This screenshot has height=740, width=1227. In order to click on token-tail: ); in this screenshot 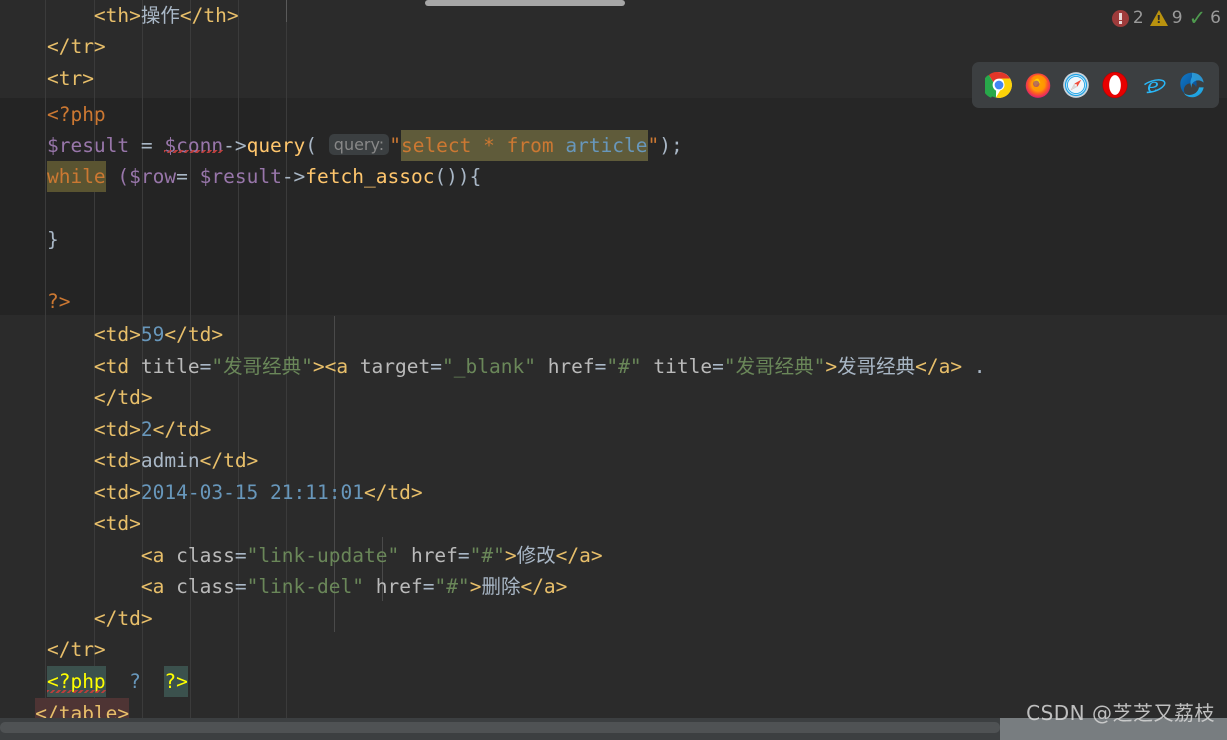, I will do `click(671, 145)`.